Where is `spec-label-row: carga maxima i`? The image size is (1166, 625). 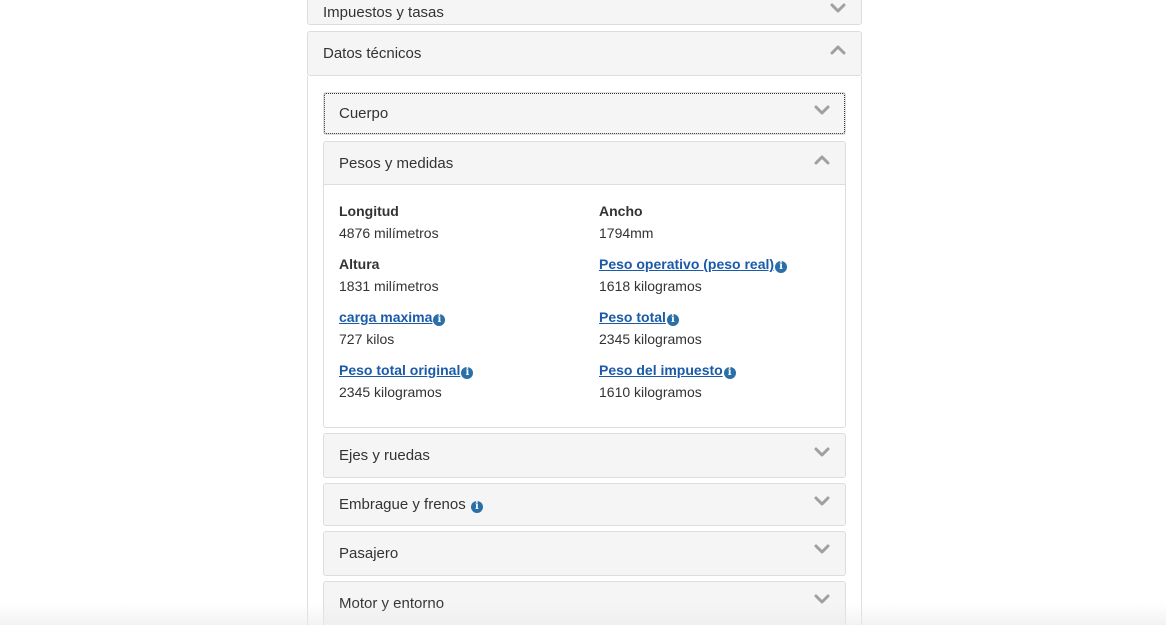 spec-label-row: carga maxima i is located at coordinates (392, 318).